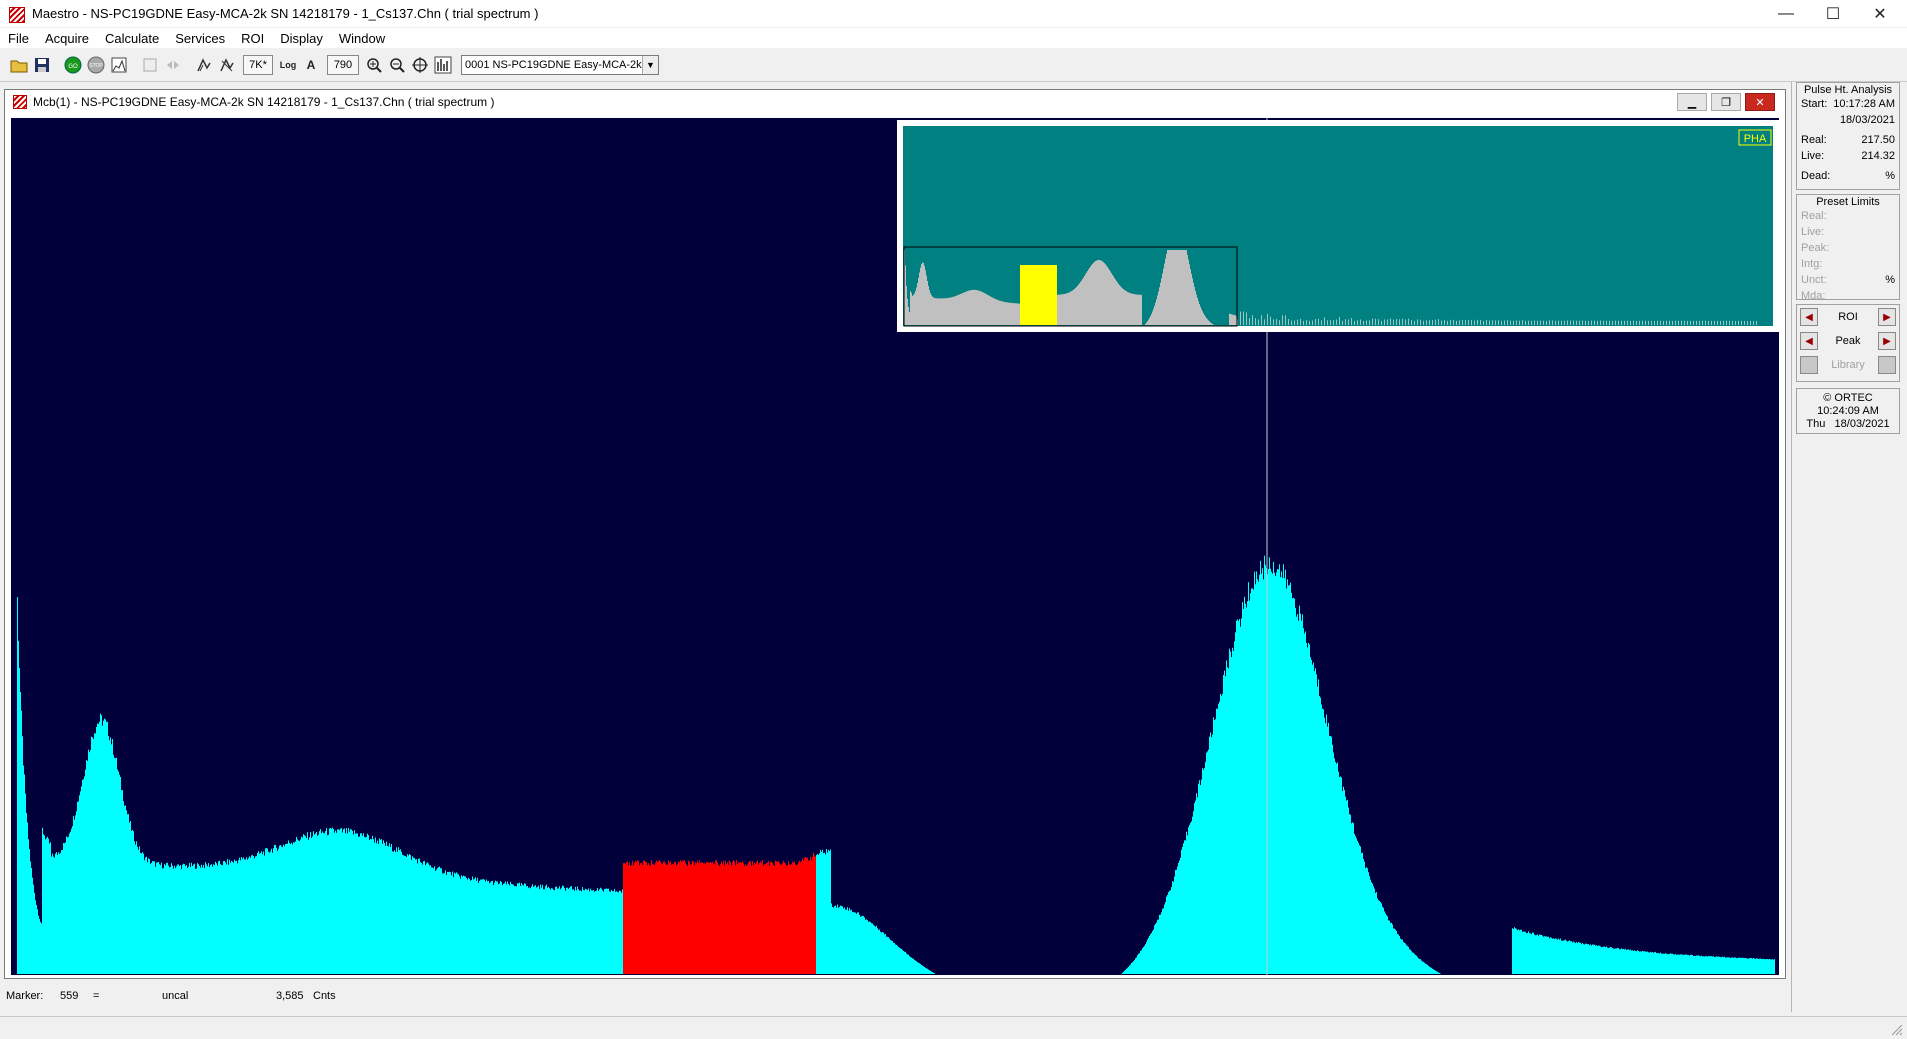 This screenshot has width=1907, height=1039. What do you see at coordinates (227, 65) in the screenshot?
I see `clear-roi-icon` at bounding box center [227, 65].